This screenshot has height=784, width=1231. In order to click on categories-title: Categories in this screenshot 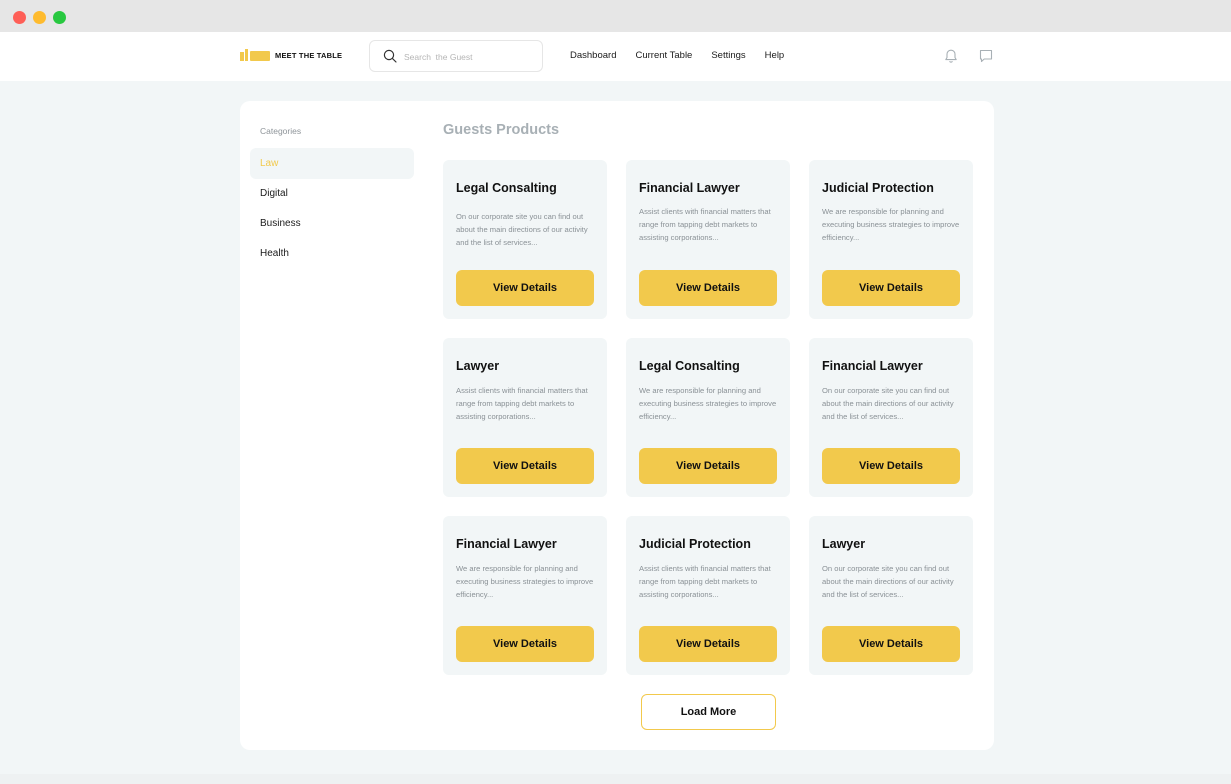, I will do `click(281, 131)`.